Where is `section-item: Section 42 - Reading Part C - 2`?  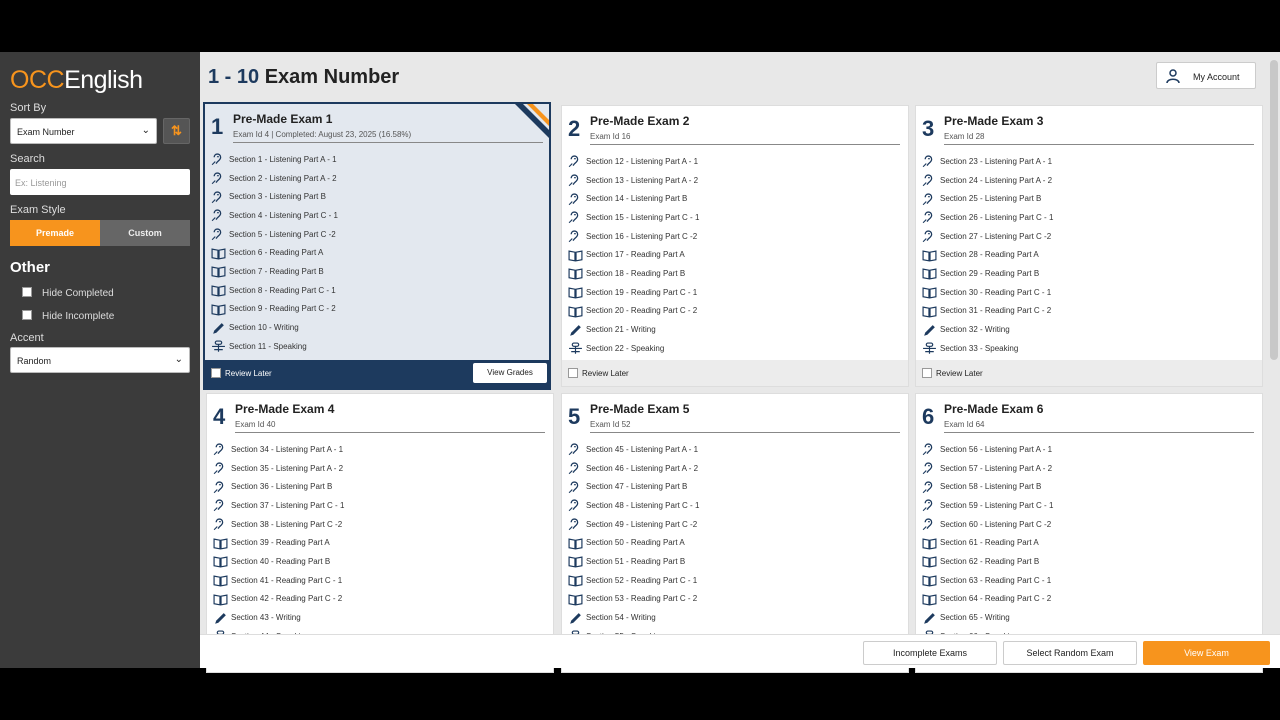
section-item: Section 42 - Reading Part C - 2 is located at coordinates (378, 599).